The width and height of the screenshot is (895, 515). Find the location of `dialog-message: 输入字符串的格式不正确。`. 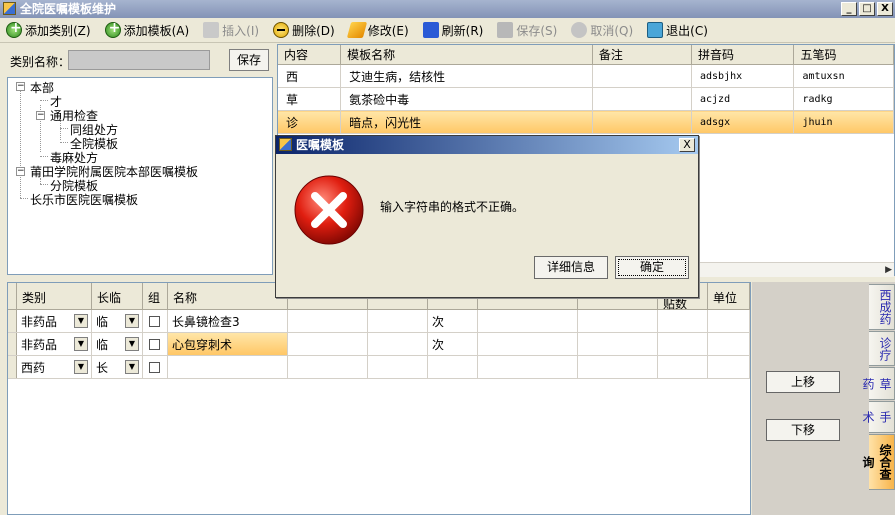

dialog-message: 输入字符串的格式不正确。 is located at coordinates (452, 207).